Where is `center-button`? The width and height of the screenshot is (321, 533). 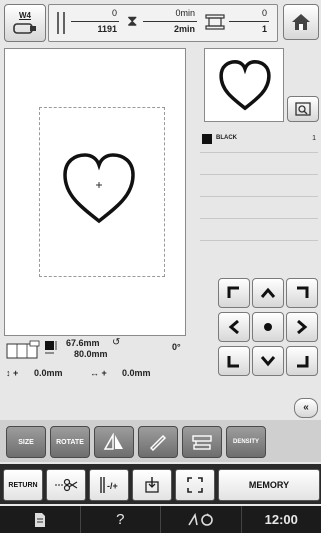 center-button is located at coordinates (268, 327).